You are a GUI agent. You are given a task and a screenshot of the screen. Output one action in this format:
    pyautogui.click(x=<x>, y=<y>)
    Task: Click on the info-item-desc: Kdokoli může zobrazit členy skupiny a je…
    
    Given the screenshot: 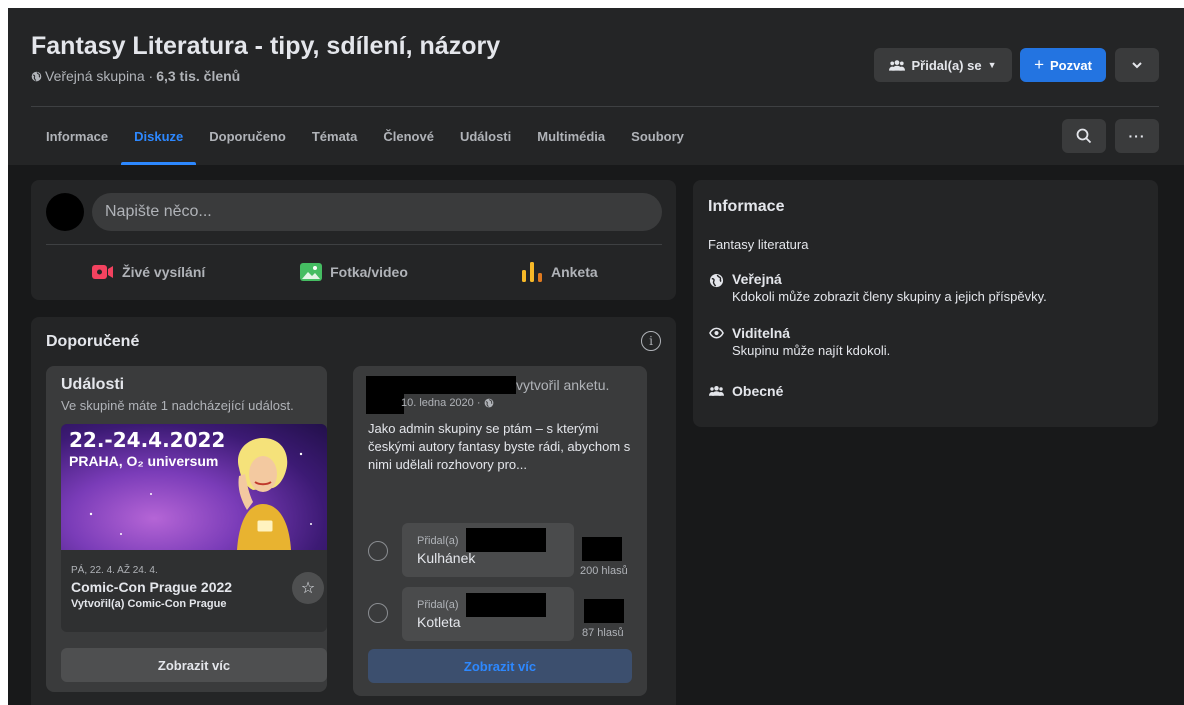 What is the action you would take?
    pyautogui.click(x=889, y=296)
    